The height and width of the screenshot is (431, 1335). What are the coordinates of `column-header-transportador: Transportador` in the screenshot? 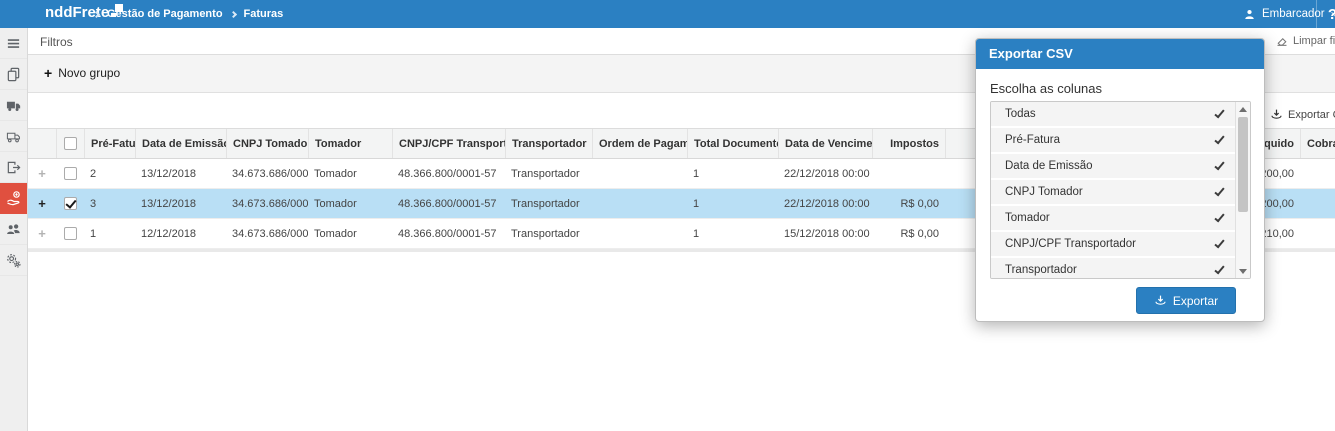 It's located at (548, 143).